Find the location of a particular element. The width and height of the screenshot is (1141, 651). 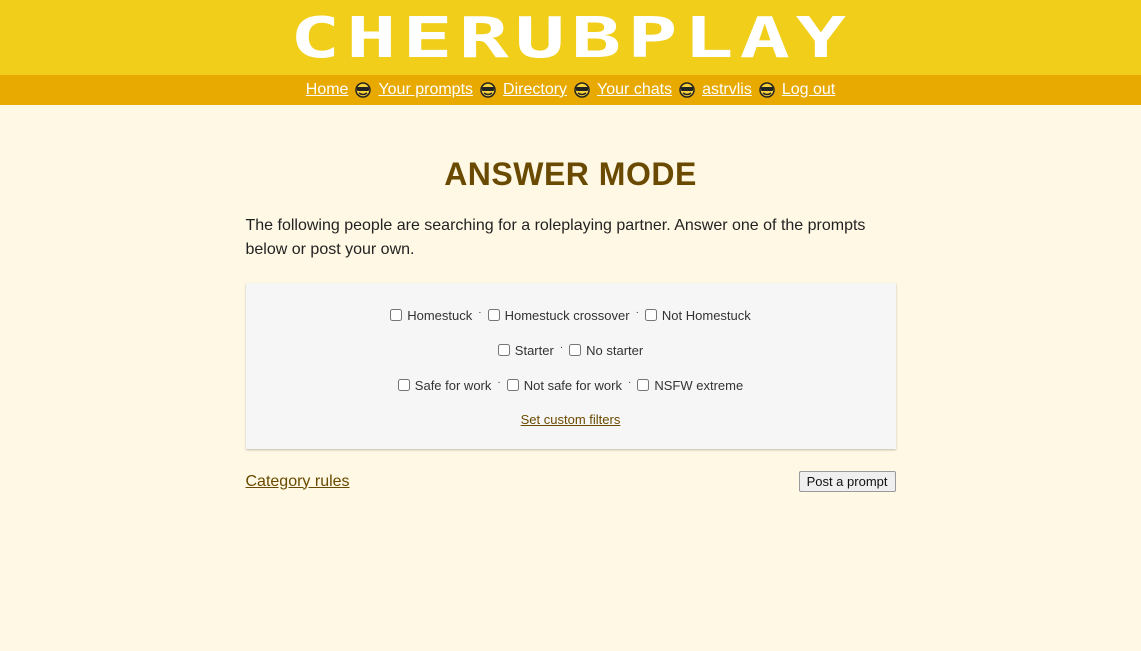

post-prompt-button: Post a prompt is located at coordinates (847, 481).